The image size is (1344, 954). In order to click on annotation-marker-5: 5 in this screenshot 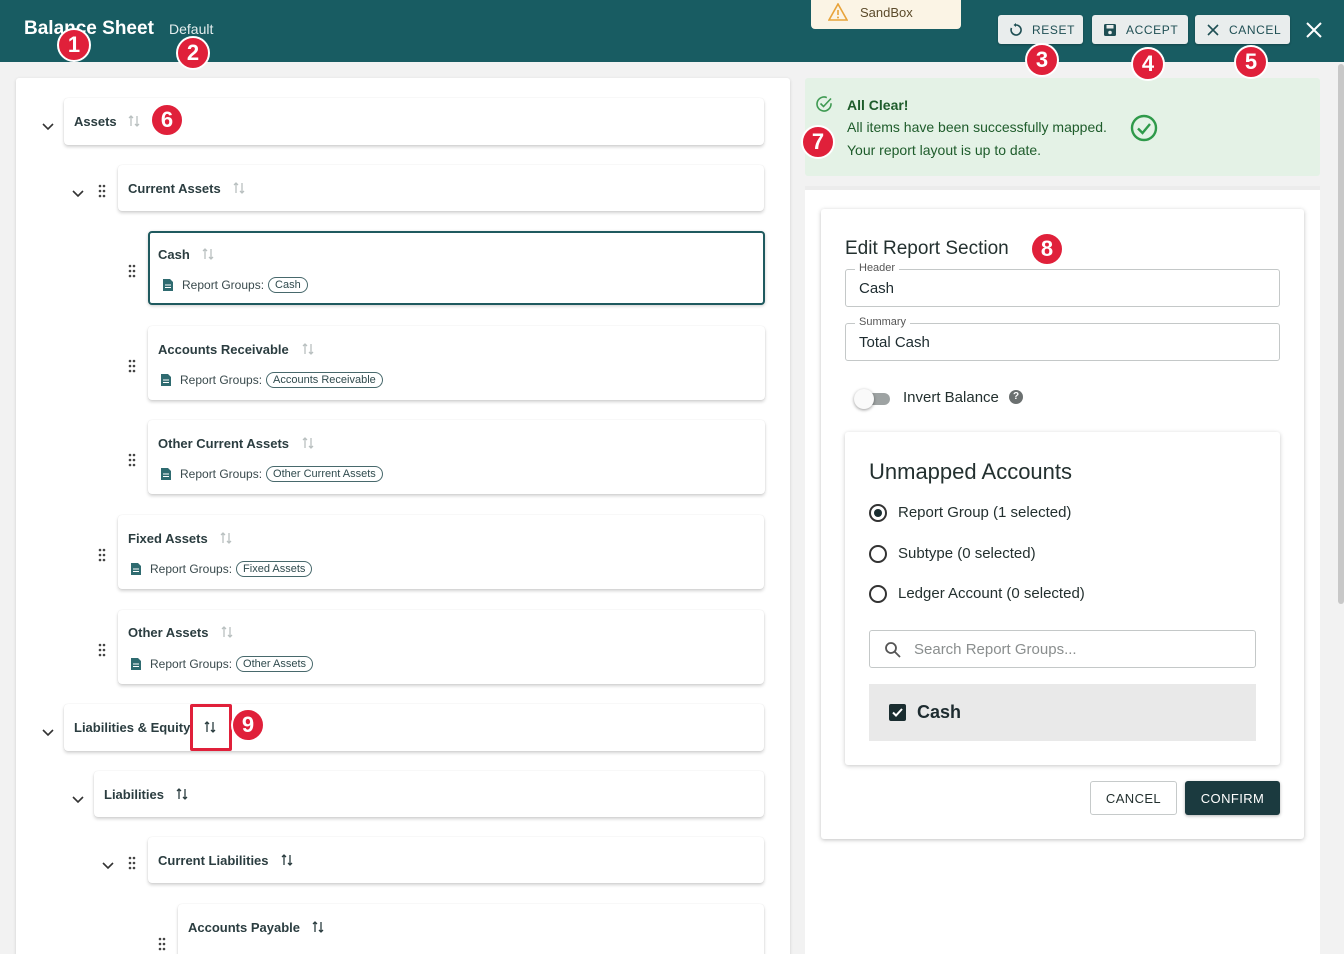, I will do `click(1251, 62)`.